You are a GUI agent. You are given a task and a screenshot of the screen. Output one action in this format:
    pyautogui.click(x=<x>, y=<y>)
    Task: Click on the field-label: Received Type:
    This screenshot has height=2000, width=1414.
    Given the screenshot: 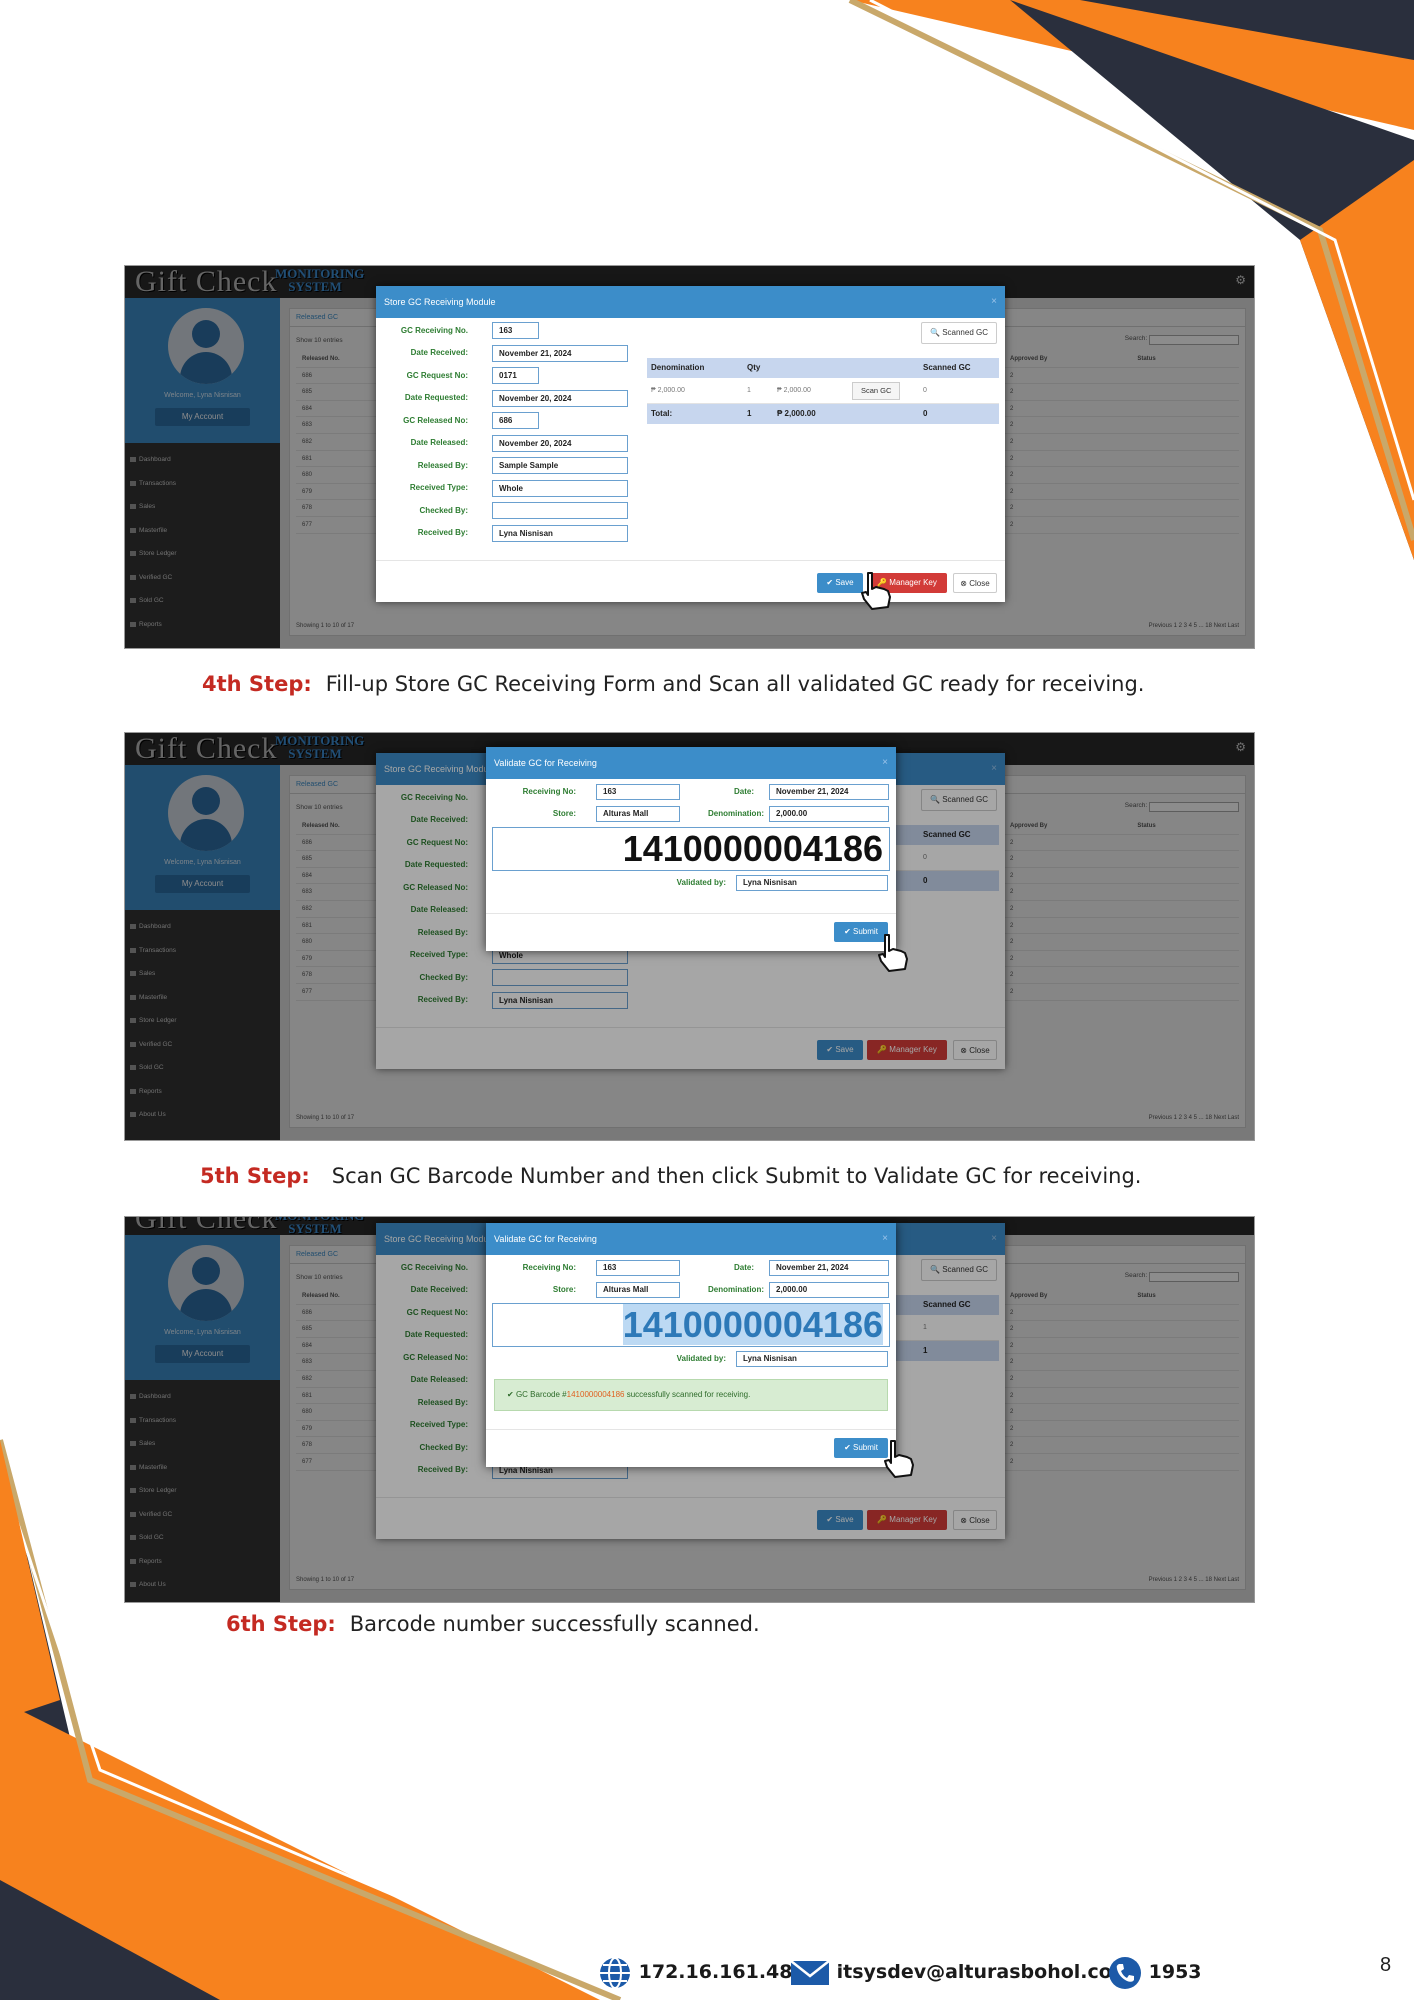 What is the action you would take?
    pyautogui.click(x=438, y=487)
    